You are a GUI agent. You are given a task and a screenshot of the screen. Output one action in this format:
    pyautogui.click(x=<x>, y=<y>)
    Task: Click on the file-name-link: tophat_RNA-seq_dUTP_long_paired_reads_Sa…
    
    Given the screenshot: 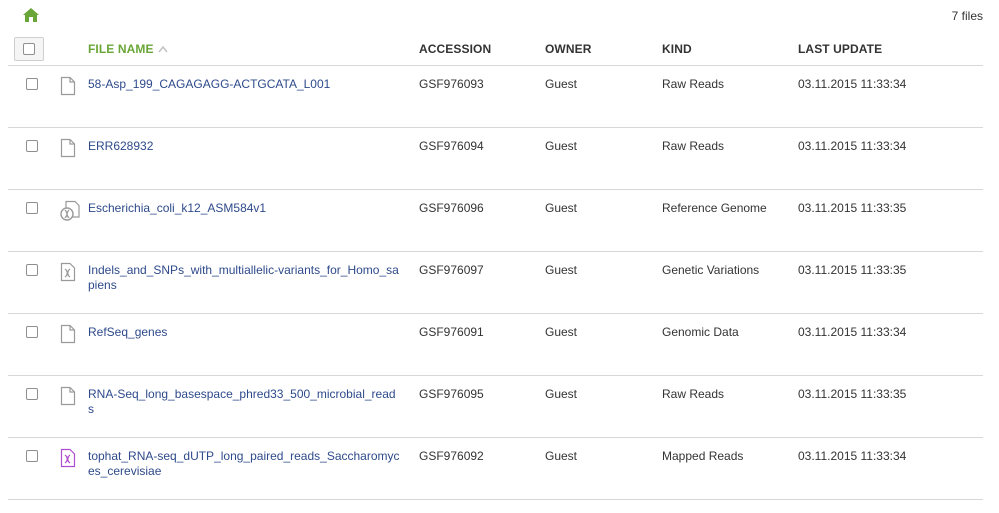 What is the action you would take?
    pyautogui.click(x=244, y=464)
    